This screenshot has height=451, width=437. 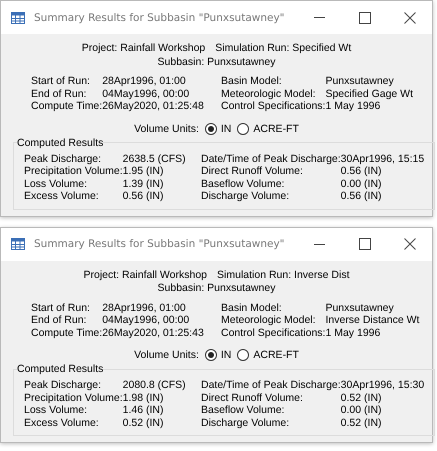 What do you see at coordinates (143, 398) in the screenshot?
I see `field-value: 1.98 (IN)` at bounding box center [143, 398].